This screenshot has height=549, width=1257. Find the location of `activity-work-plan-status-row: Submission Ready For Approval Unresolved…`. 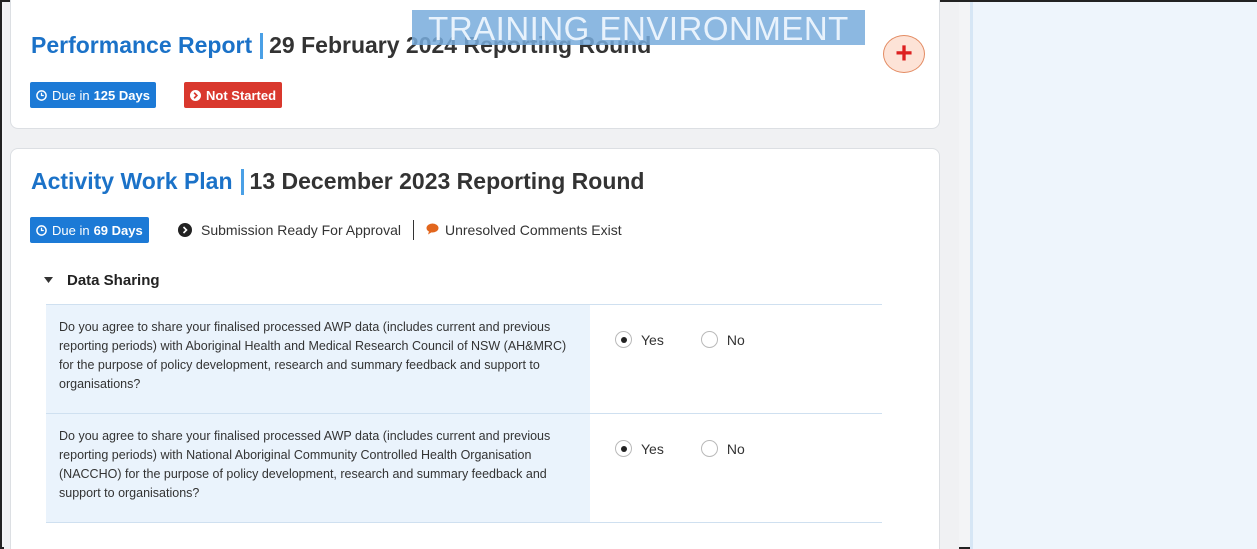

activity-work-plan-status-row: Submission Ready For Approval Unresolved… is located at coordinates (400, 230).